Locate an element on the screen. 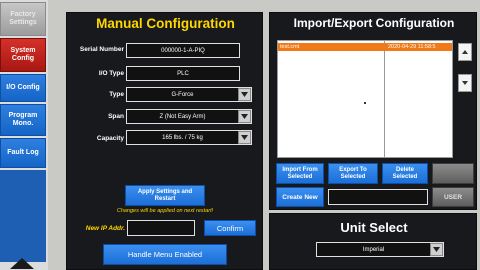  up-arrow-icon is located at coordinates (22, 263).